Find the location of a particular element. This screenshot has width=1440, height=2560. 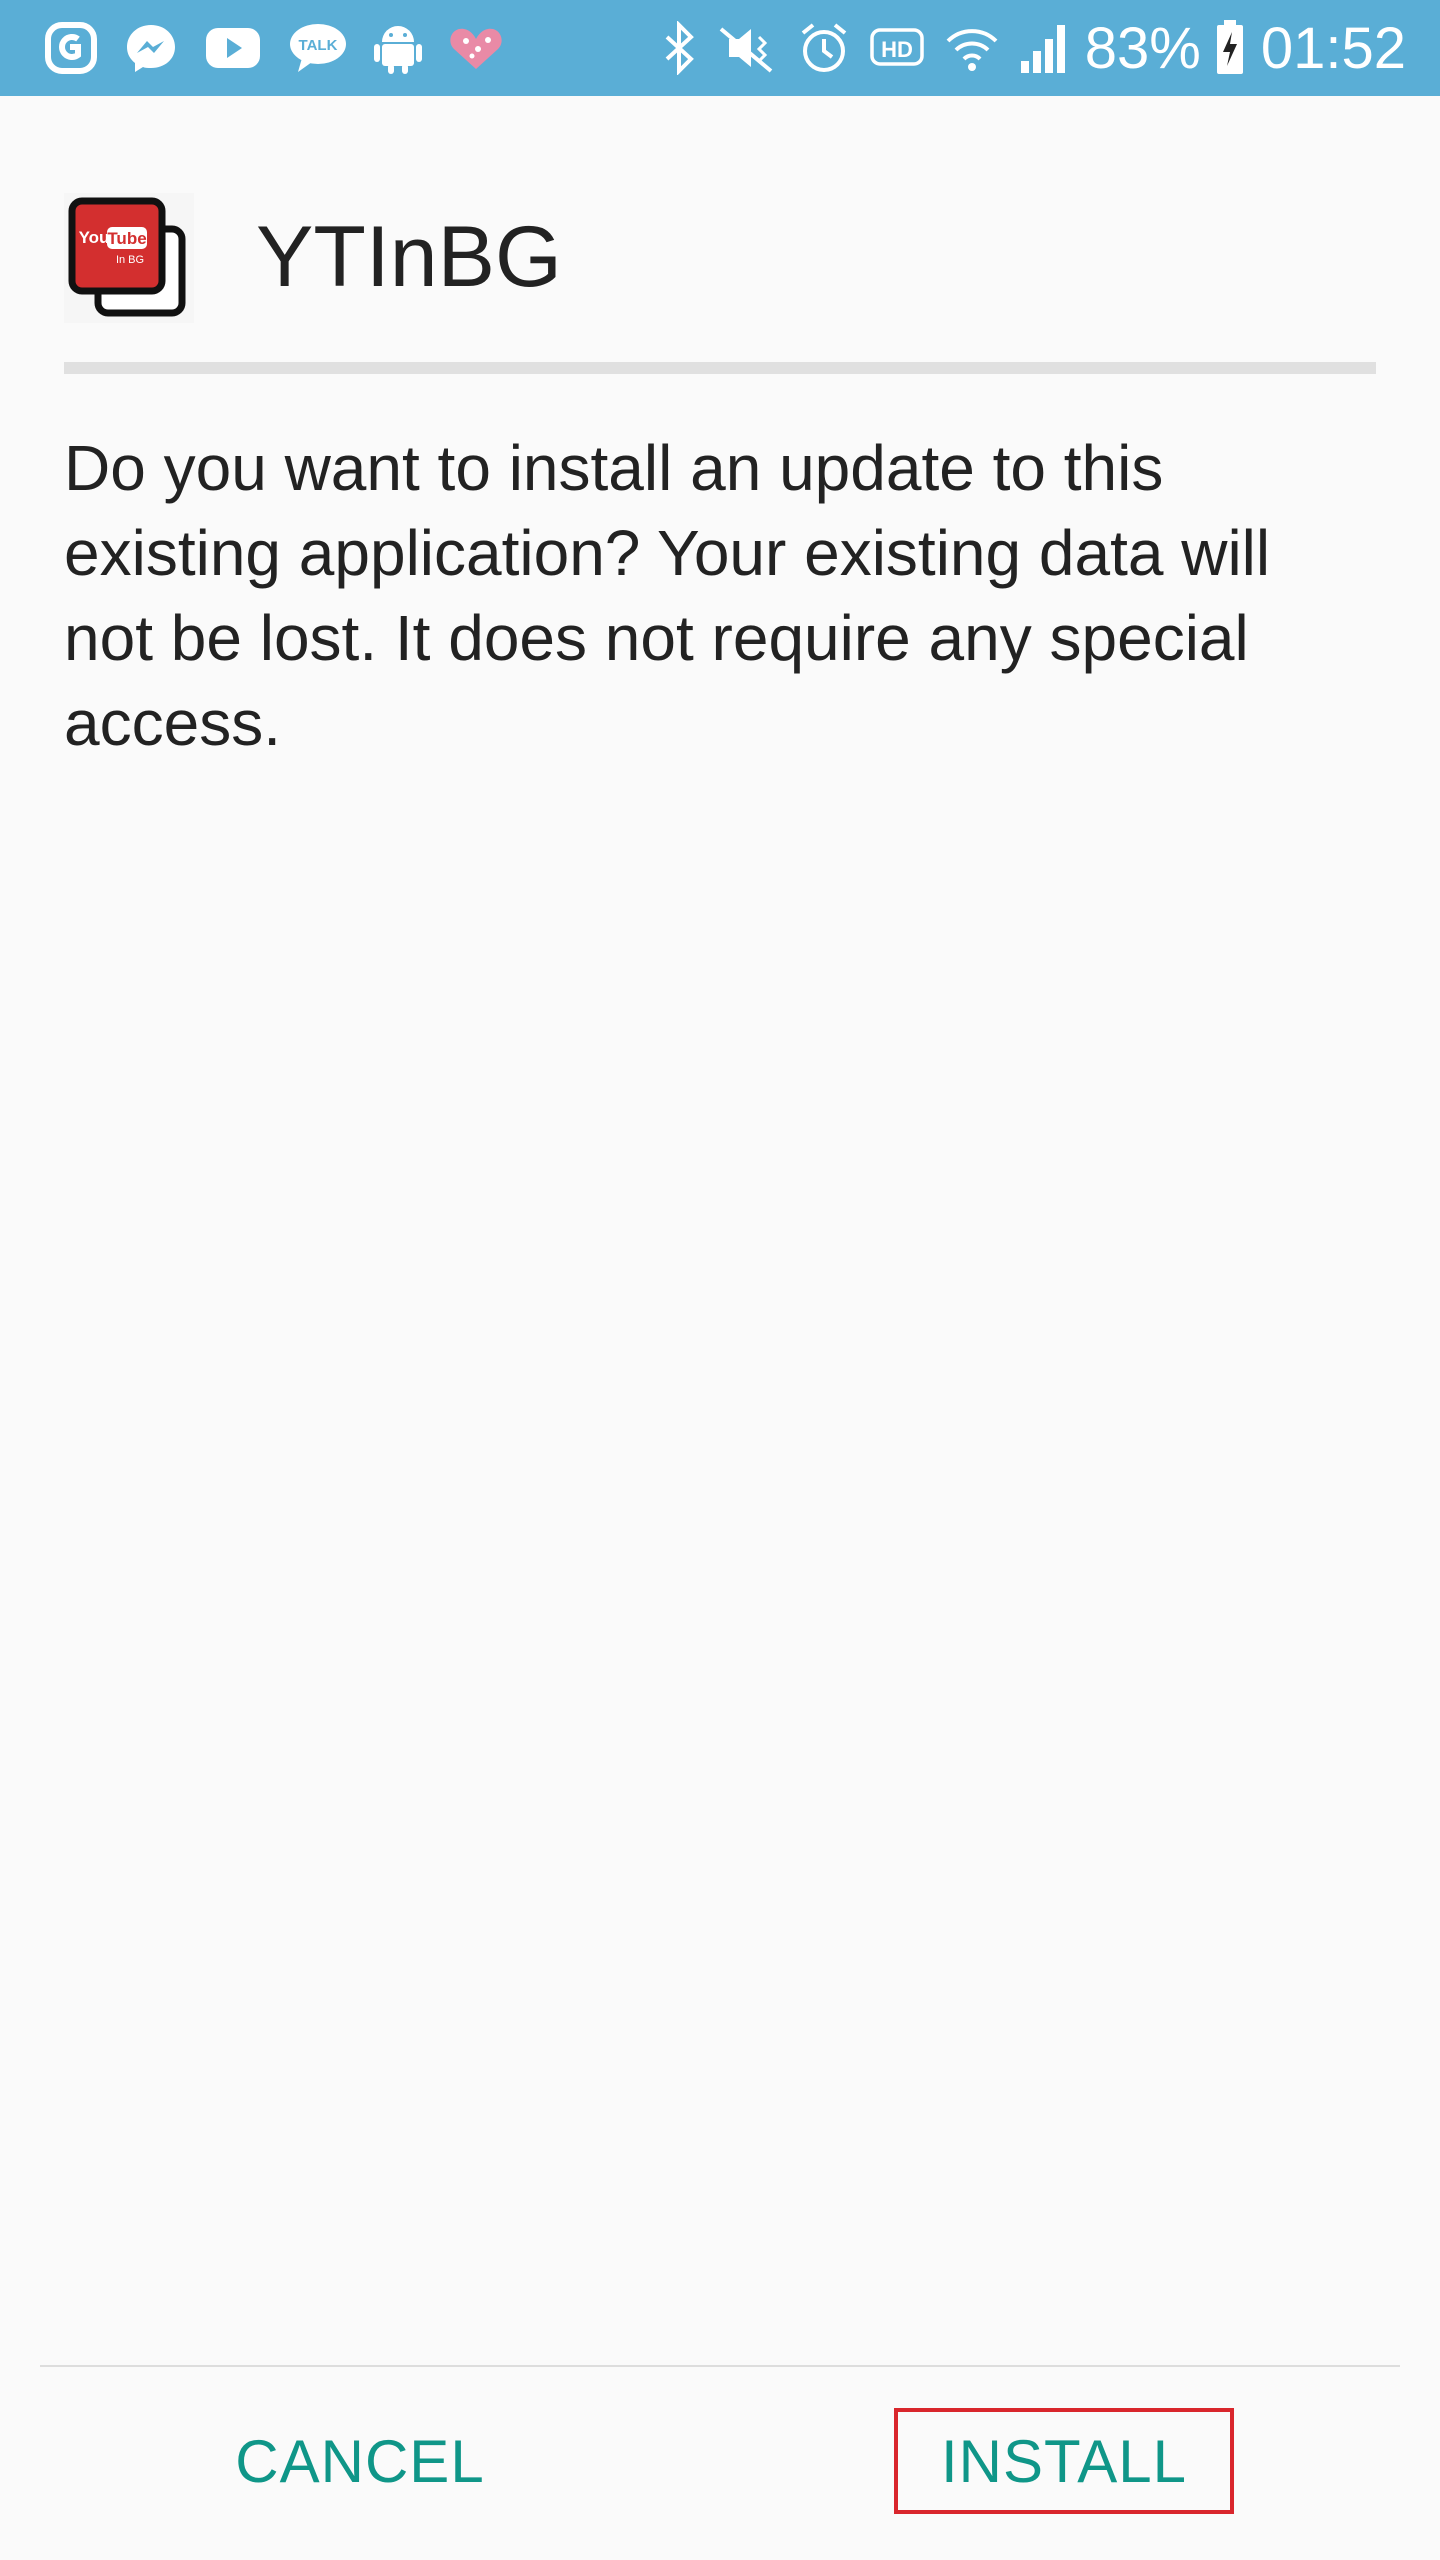

hd-icon: HD is located at coordinates (897, 48).